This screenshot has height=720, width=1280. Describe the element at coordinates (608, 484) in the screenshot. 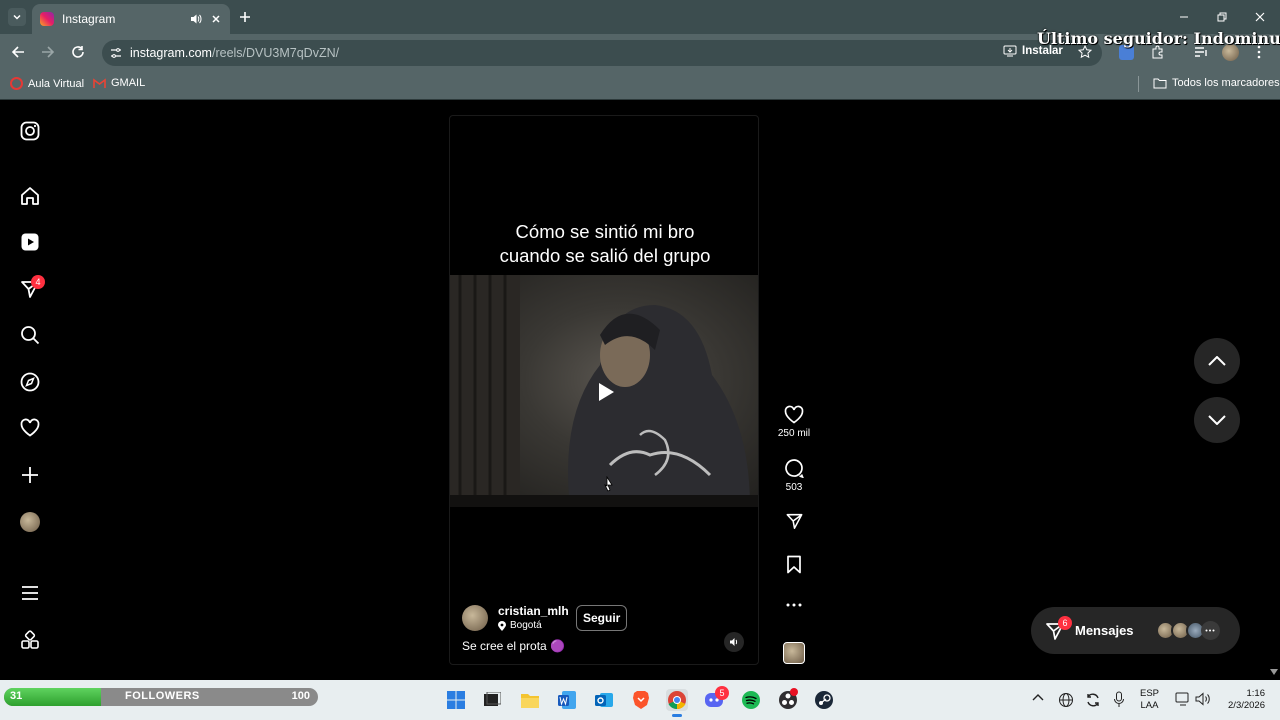

I see `mouse-cursor-icon` at that location.